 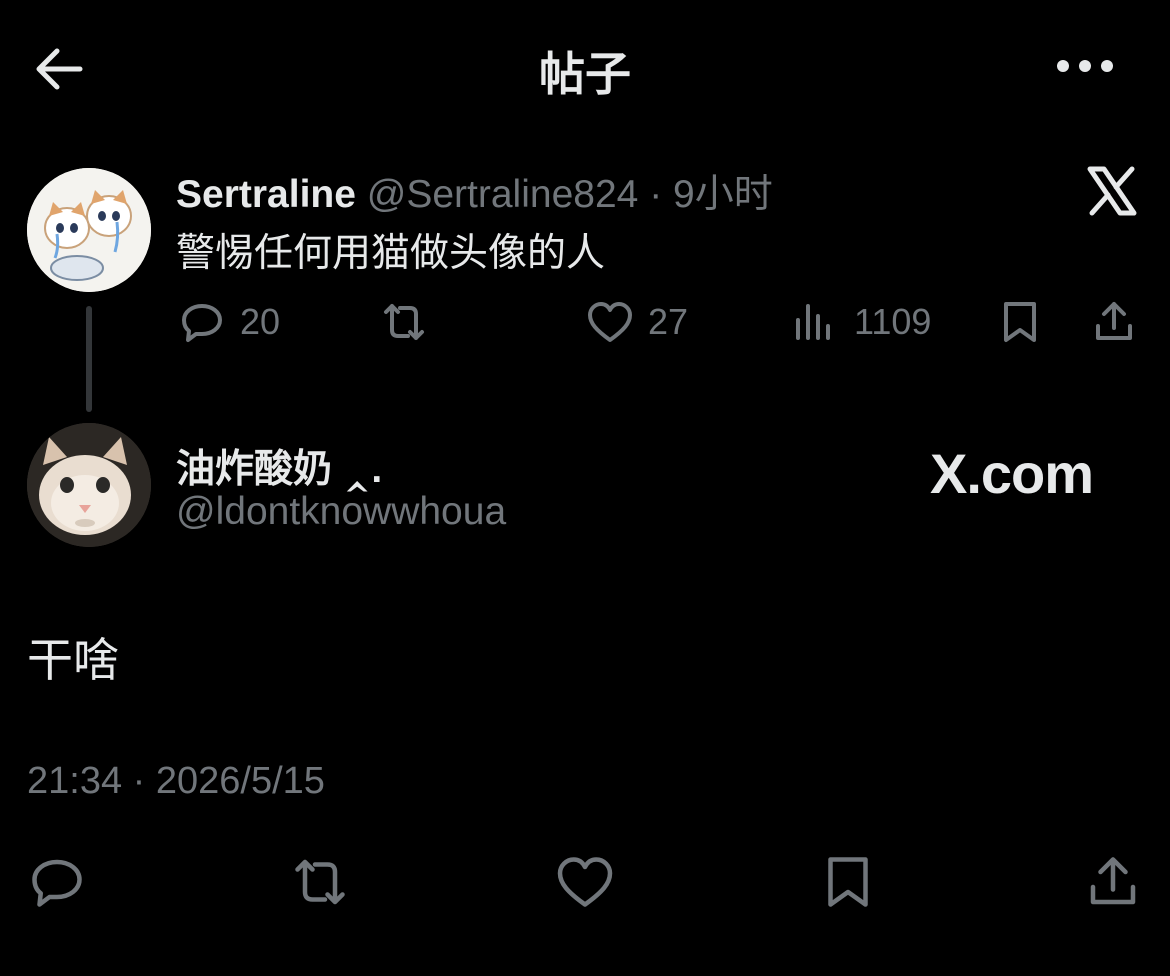 I want to click on avatar-sertraline, so click(x=89, y=230).